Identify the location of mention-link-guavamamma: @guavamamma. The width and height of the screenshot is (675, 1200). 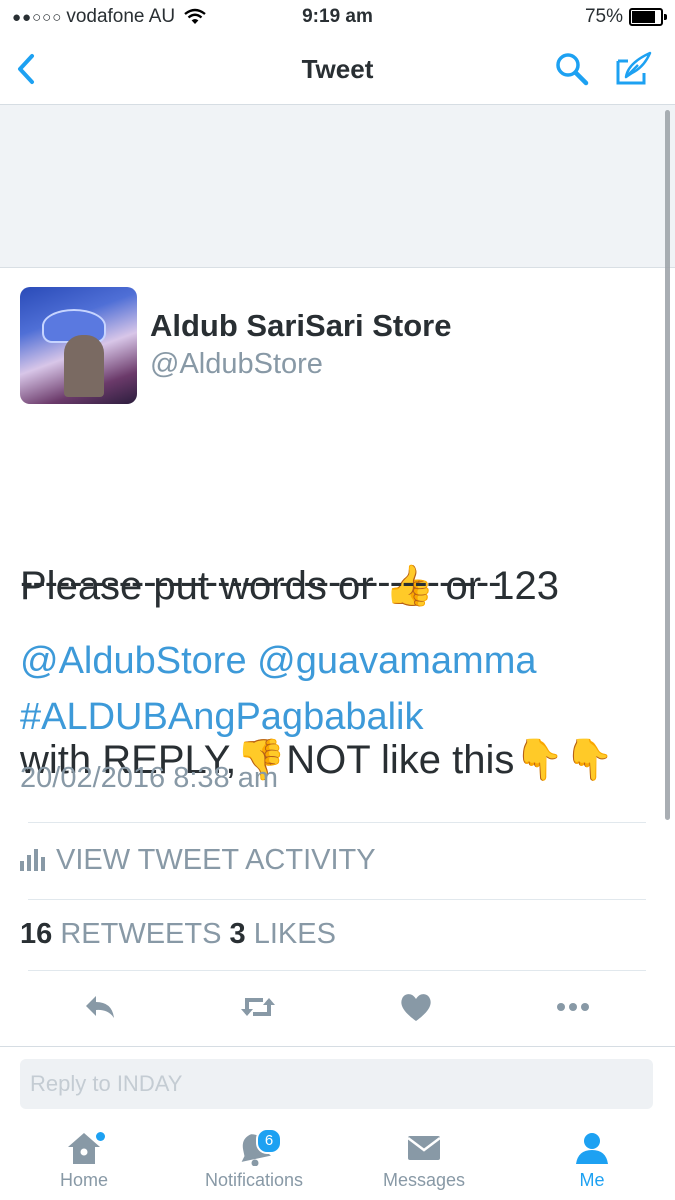
(396, 661).